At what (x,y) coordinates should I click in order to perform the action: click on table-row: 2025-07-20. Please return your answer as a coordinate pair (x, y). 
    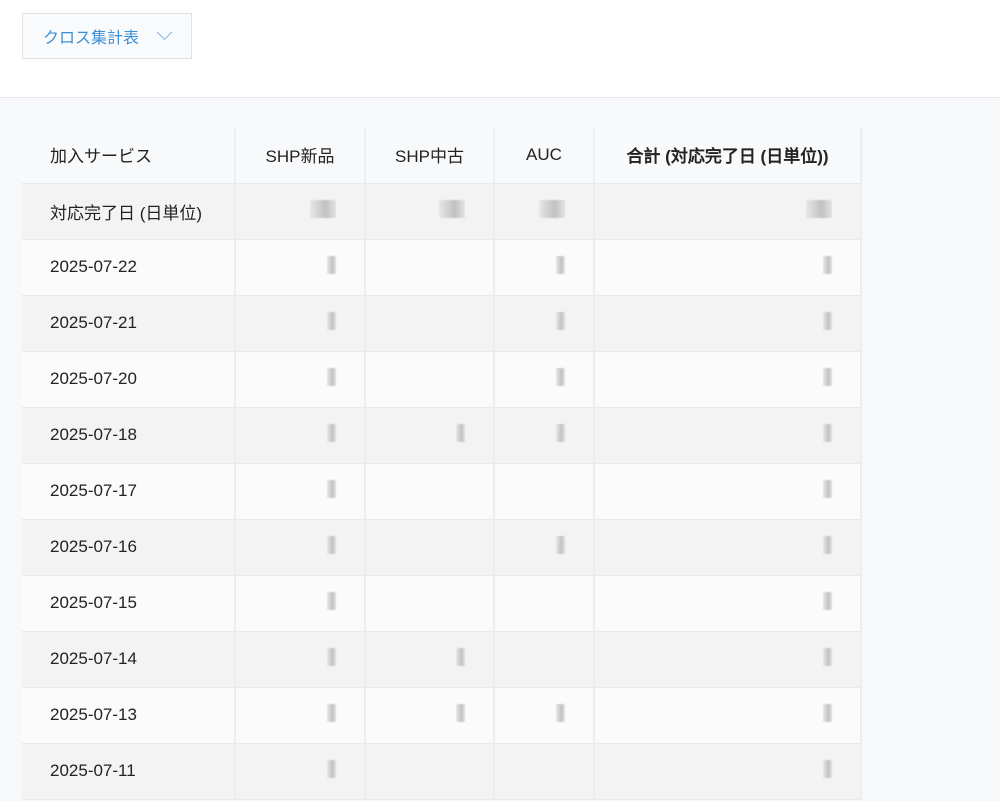
    Looking at the image, I should click on (442, 379).